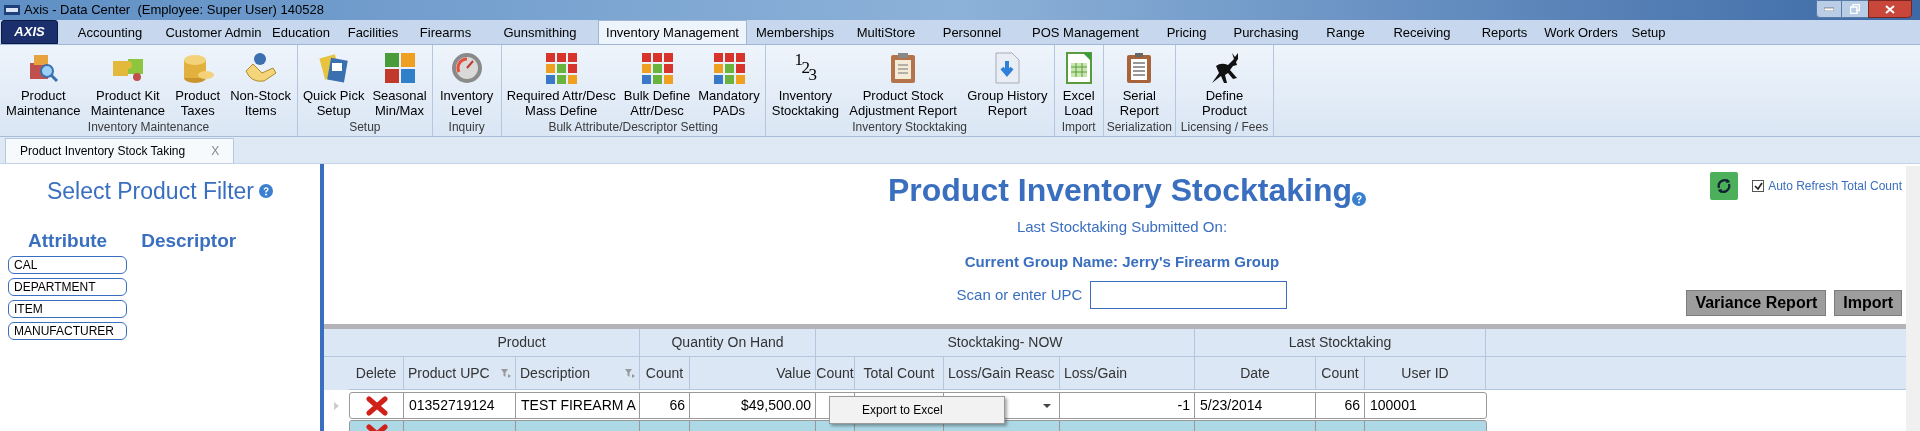 This screenshot has width=1920, height=431. I want to click on ribbon-button: Serial Report, so click(1139, 84).